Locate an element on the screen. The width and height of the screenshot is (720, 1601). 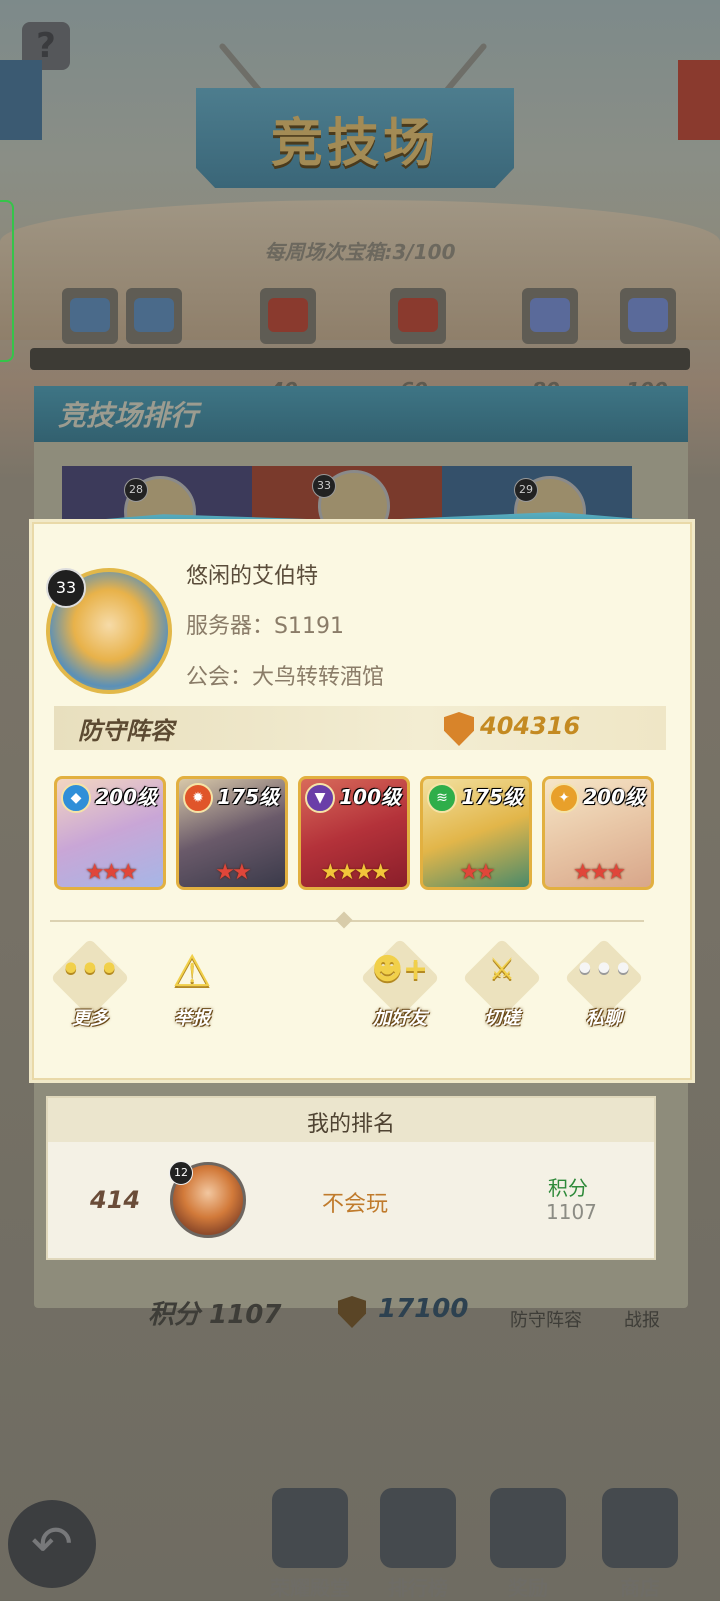
more-button: ••• 更多 is located at coordinates (90, 985).